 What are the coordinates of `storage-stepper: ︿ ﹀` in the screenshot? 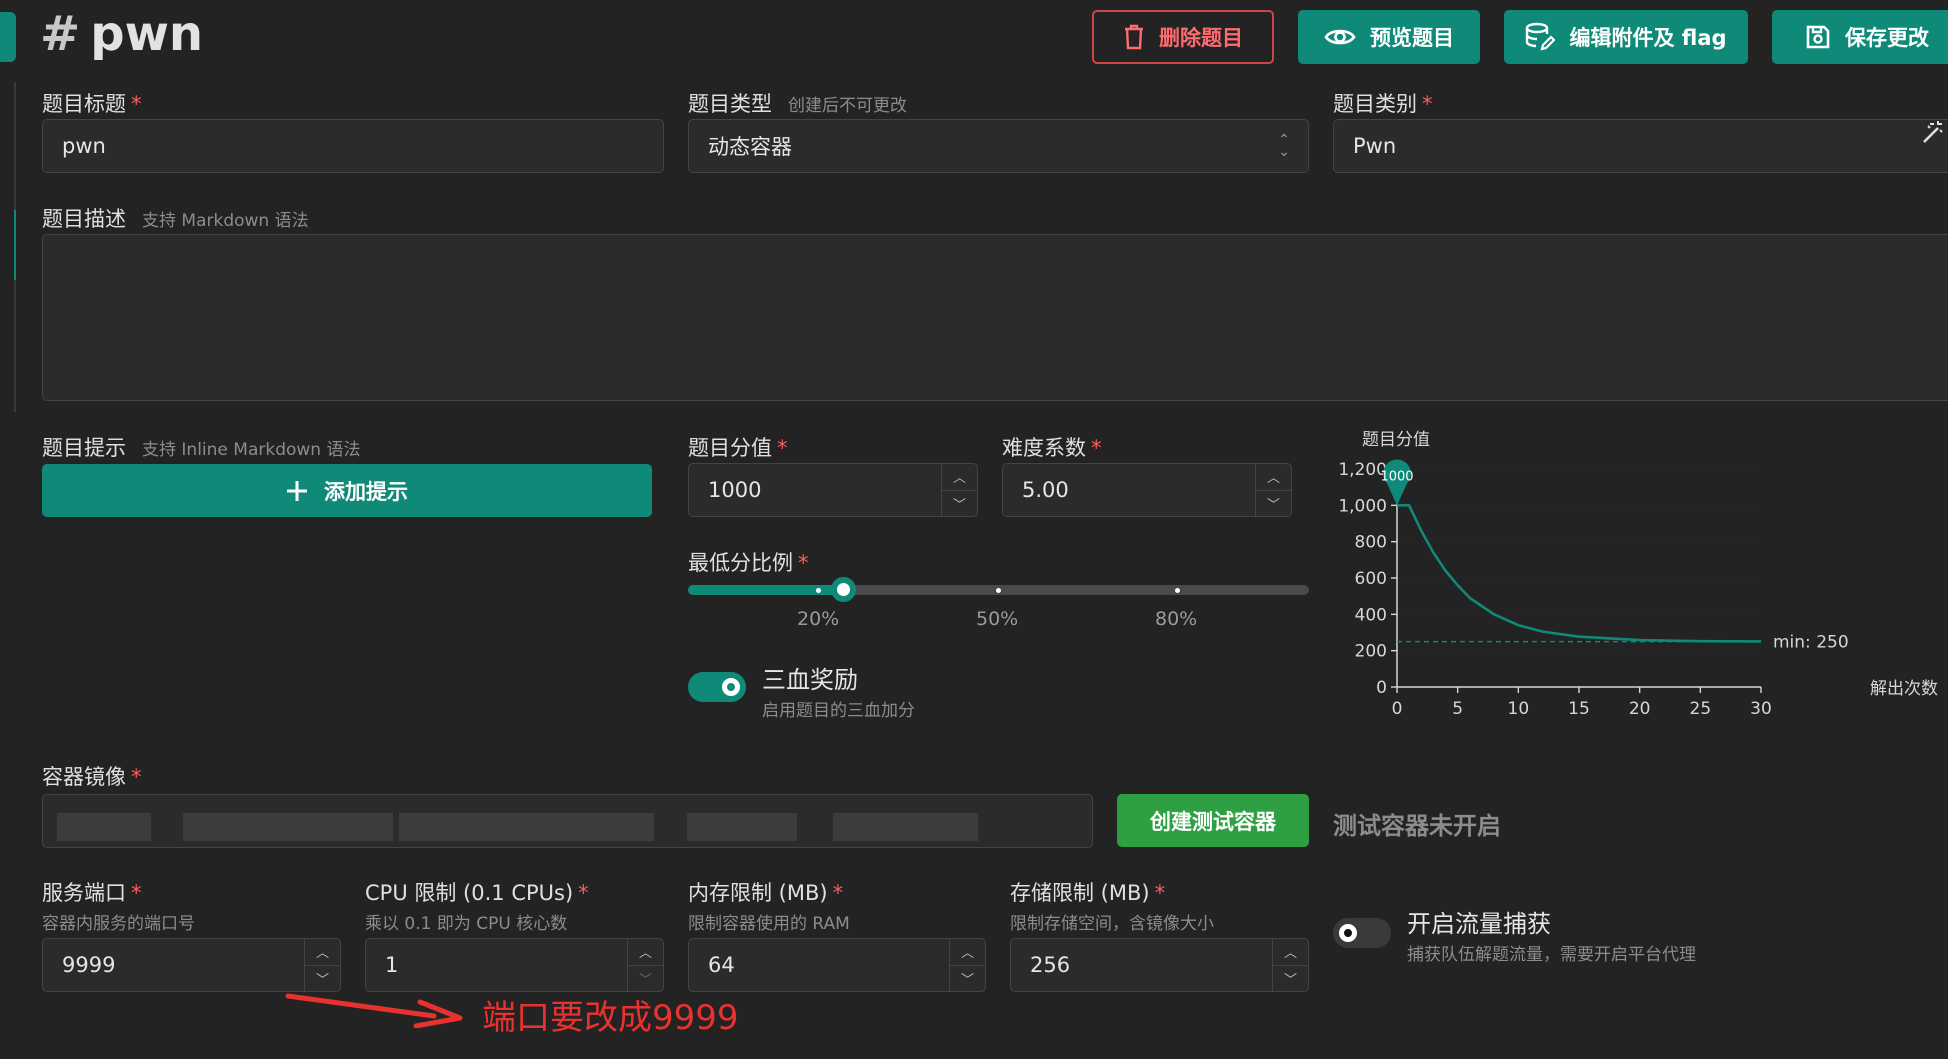 It's located at (1290, 965).